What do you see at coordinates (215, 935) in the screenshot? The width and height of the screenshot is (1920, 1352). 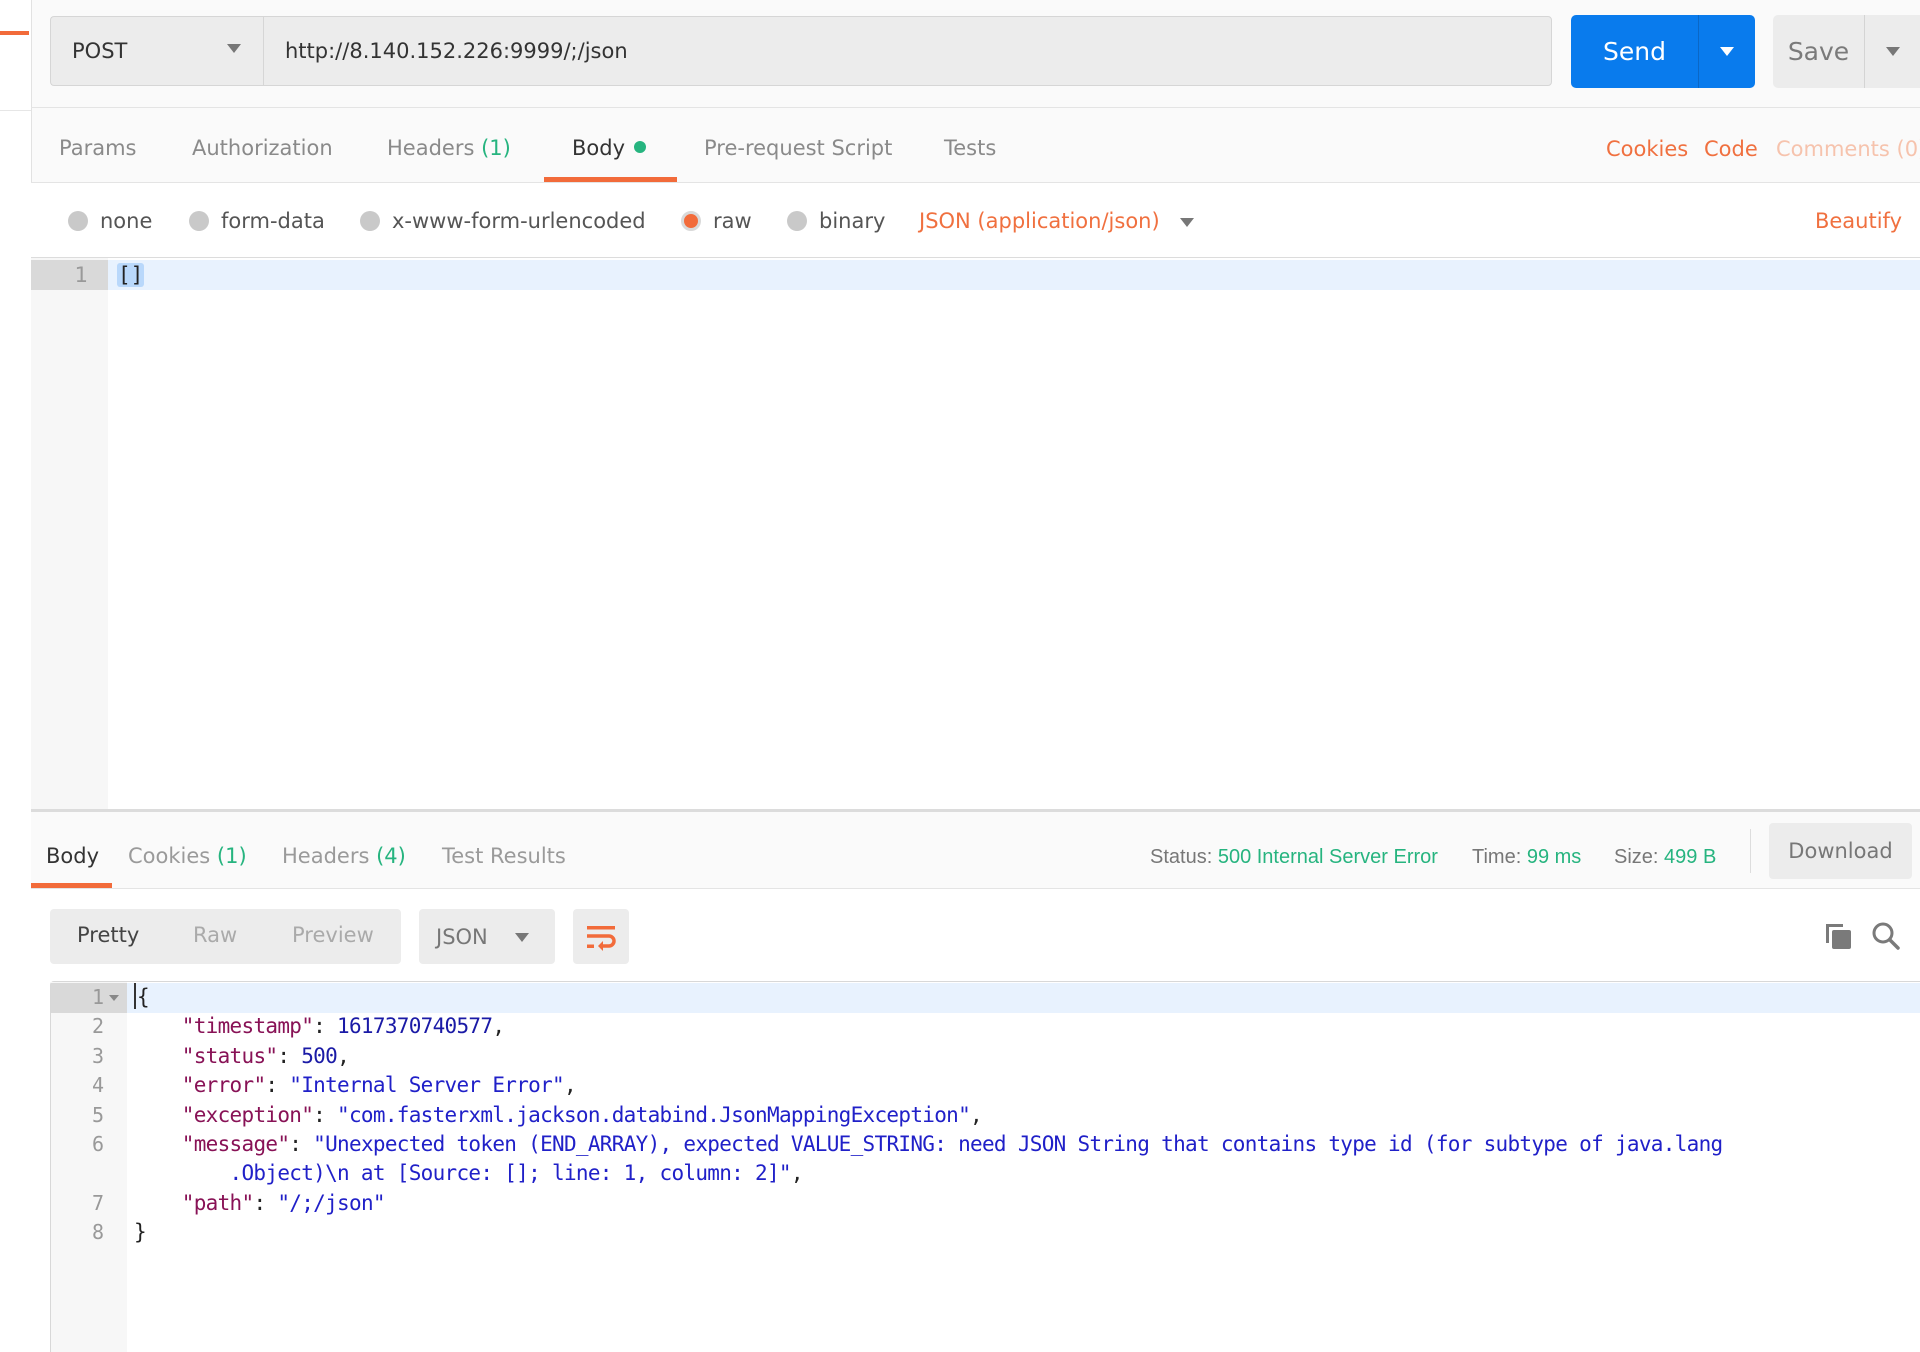 I see `view-mode-raw: Raw` at bounding box center [215, 935].